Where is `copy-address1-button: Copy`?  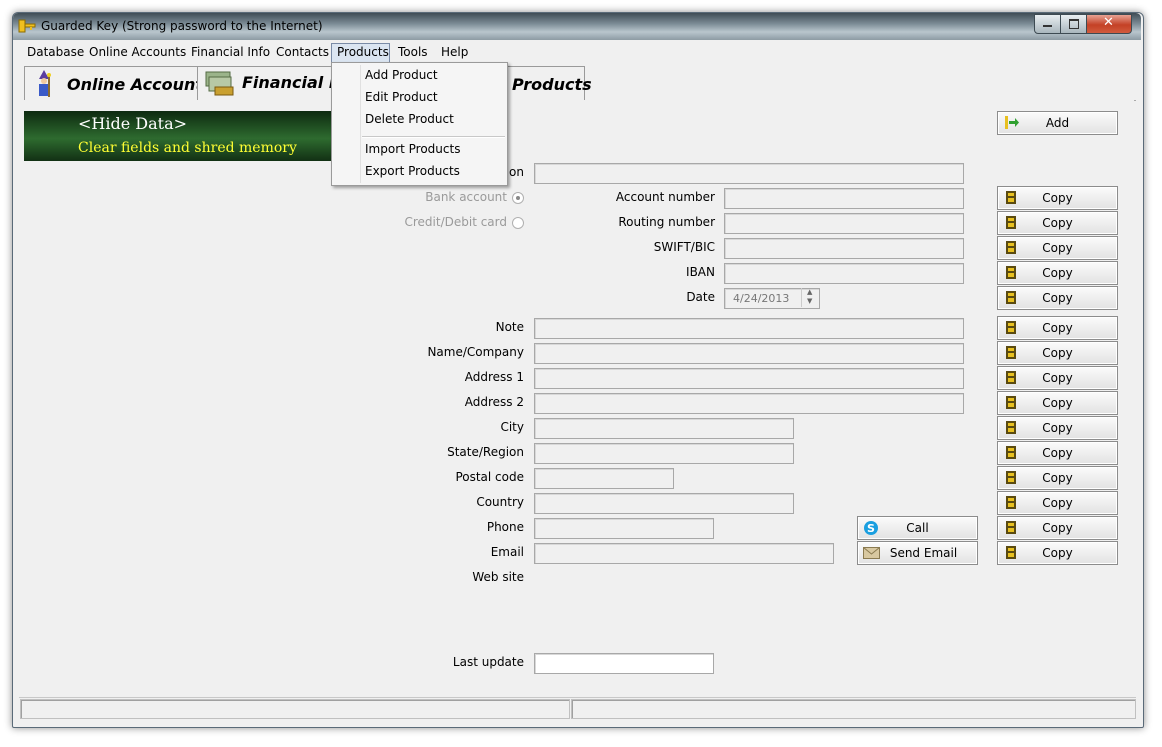 copy-address1-button: Copy is located at coordinates (1057, 378).